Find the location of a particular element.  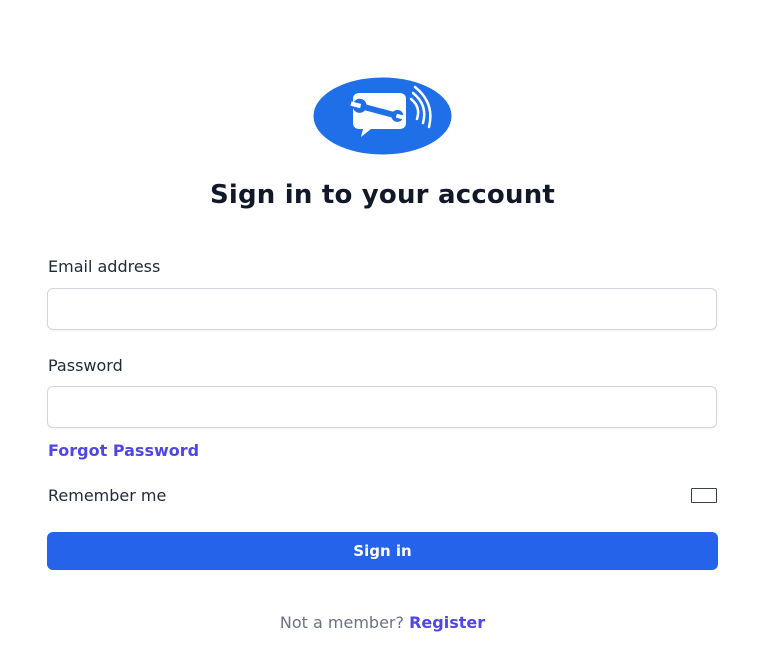

app-logo is located at coordinates (382, 116).